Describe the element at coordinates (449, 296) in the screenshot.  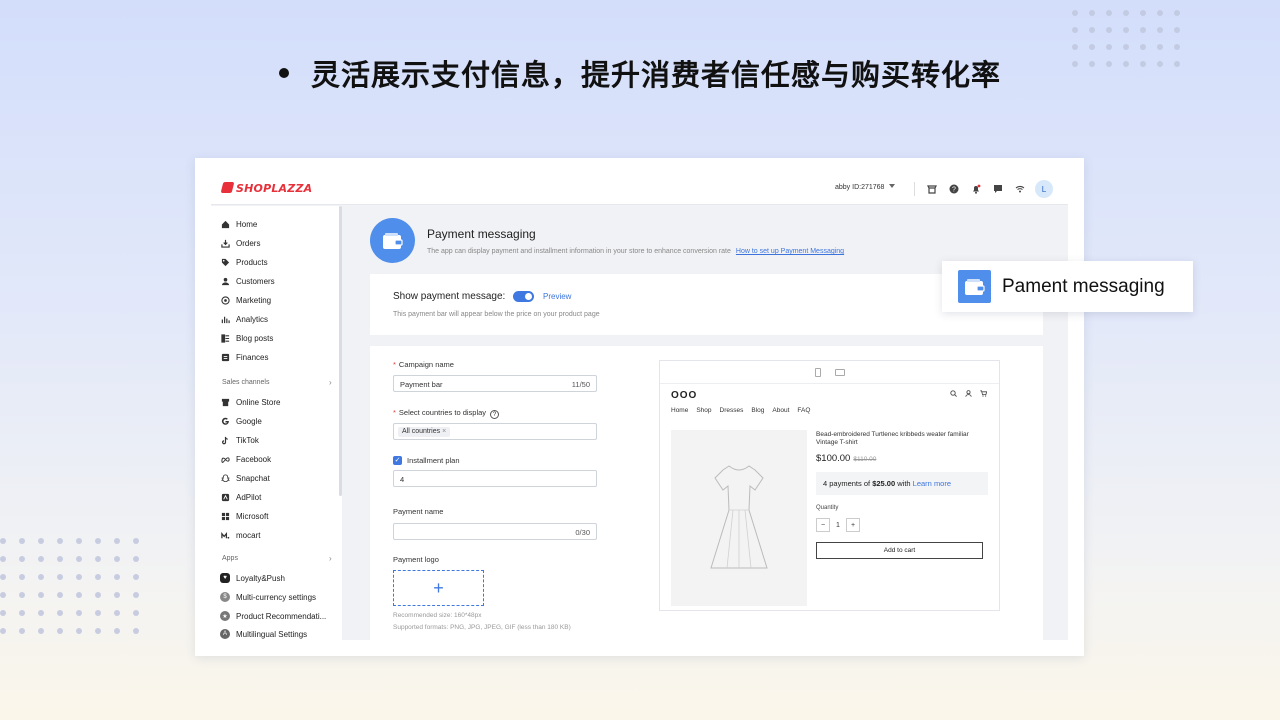
I see `show-message-label: Show payment message:` at that location.